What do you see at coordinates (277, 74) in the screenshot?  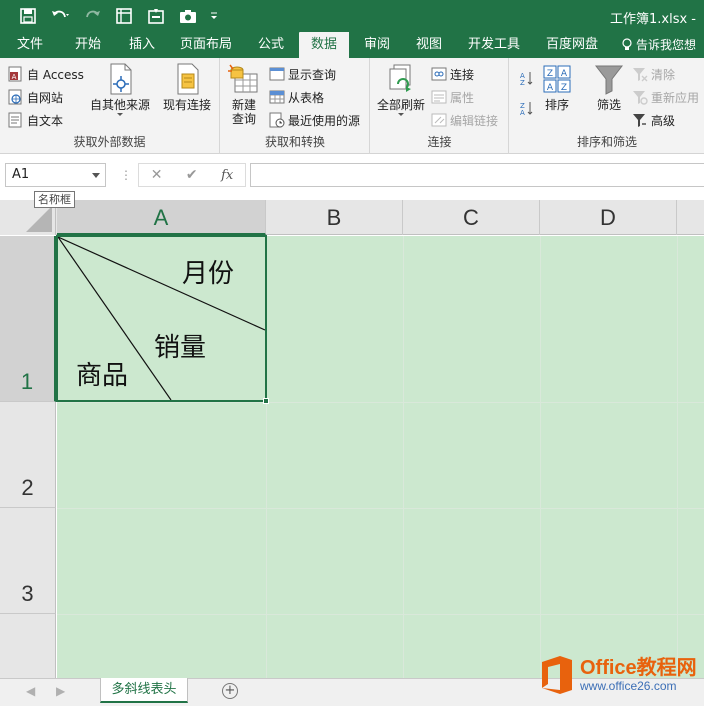 I see `show-queries-icon` at bounding box center [277, 74].